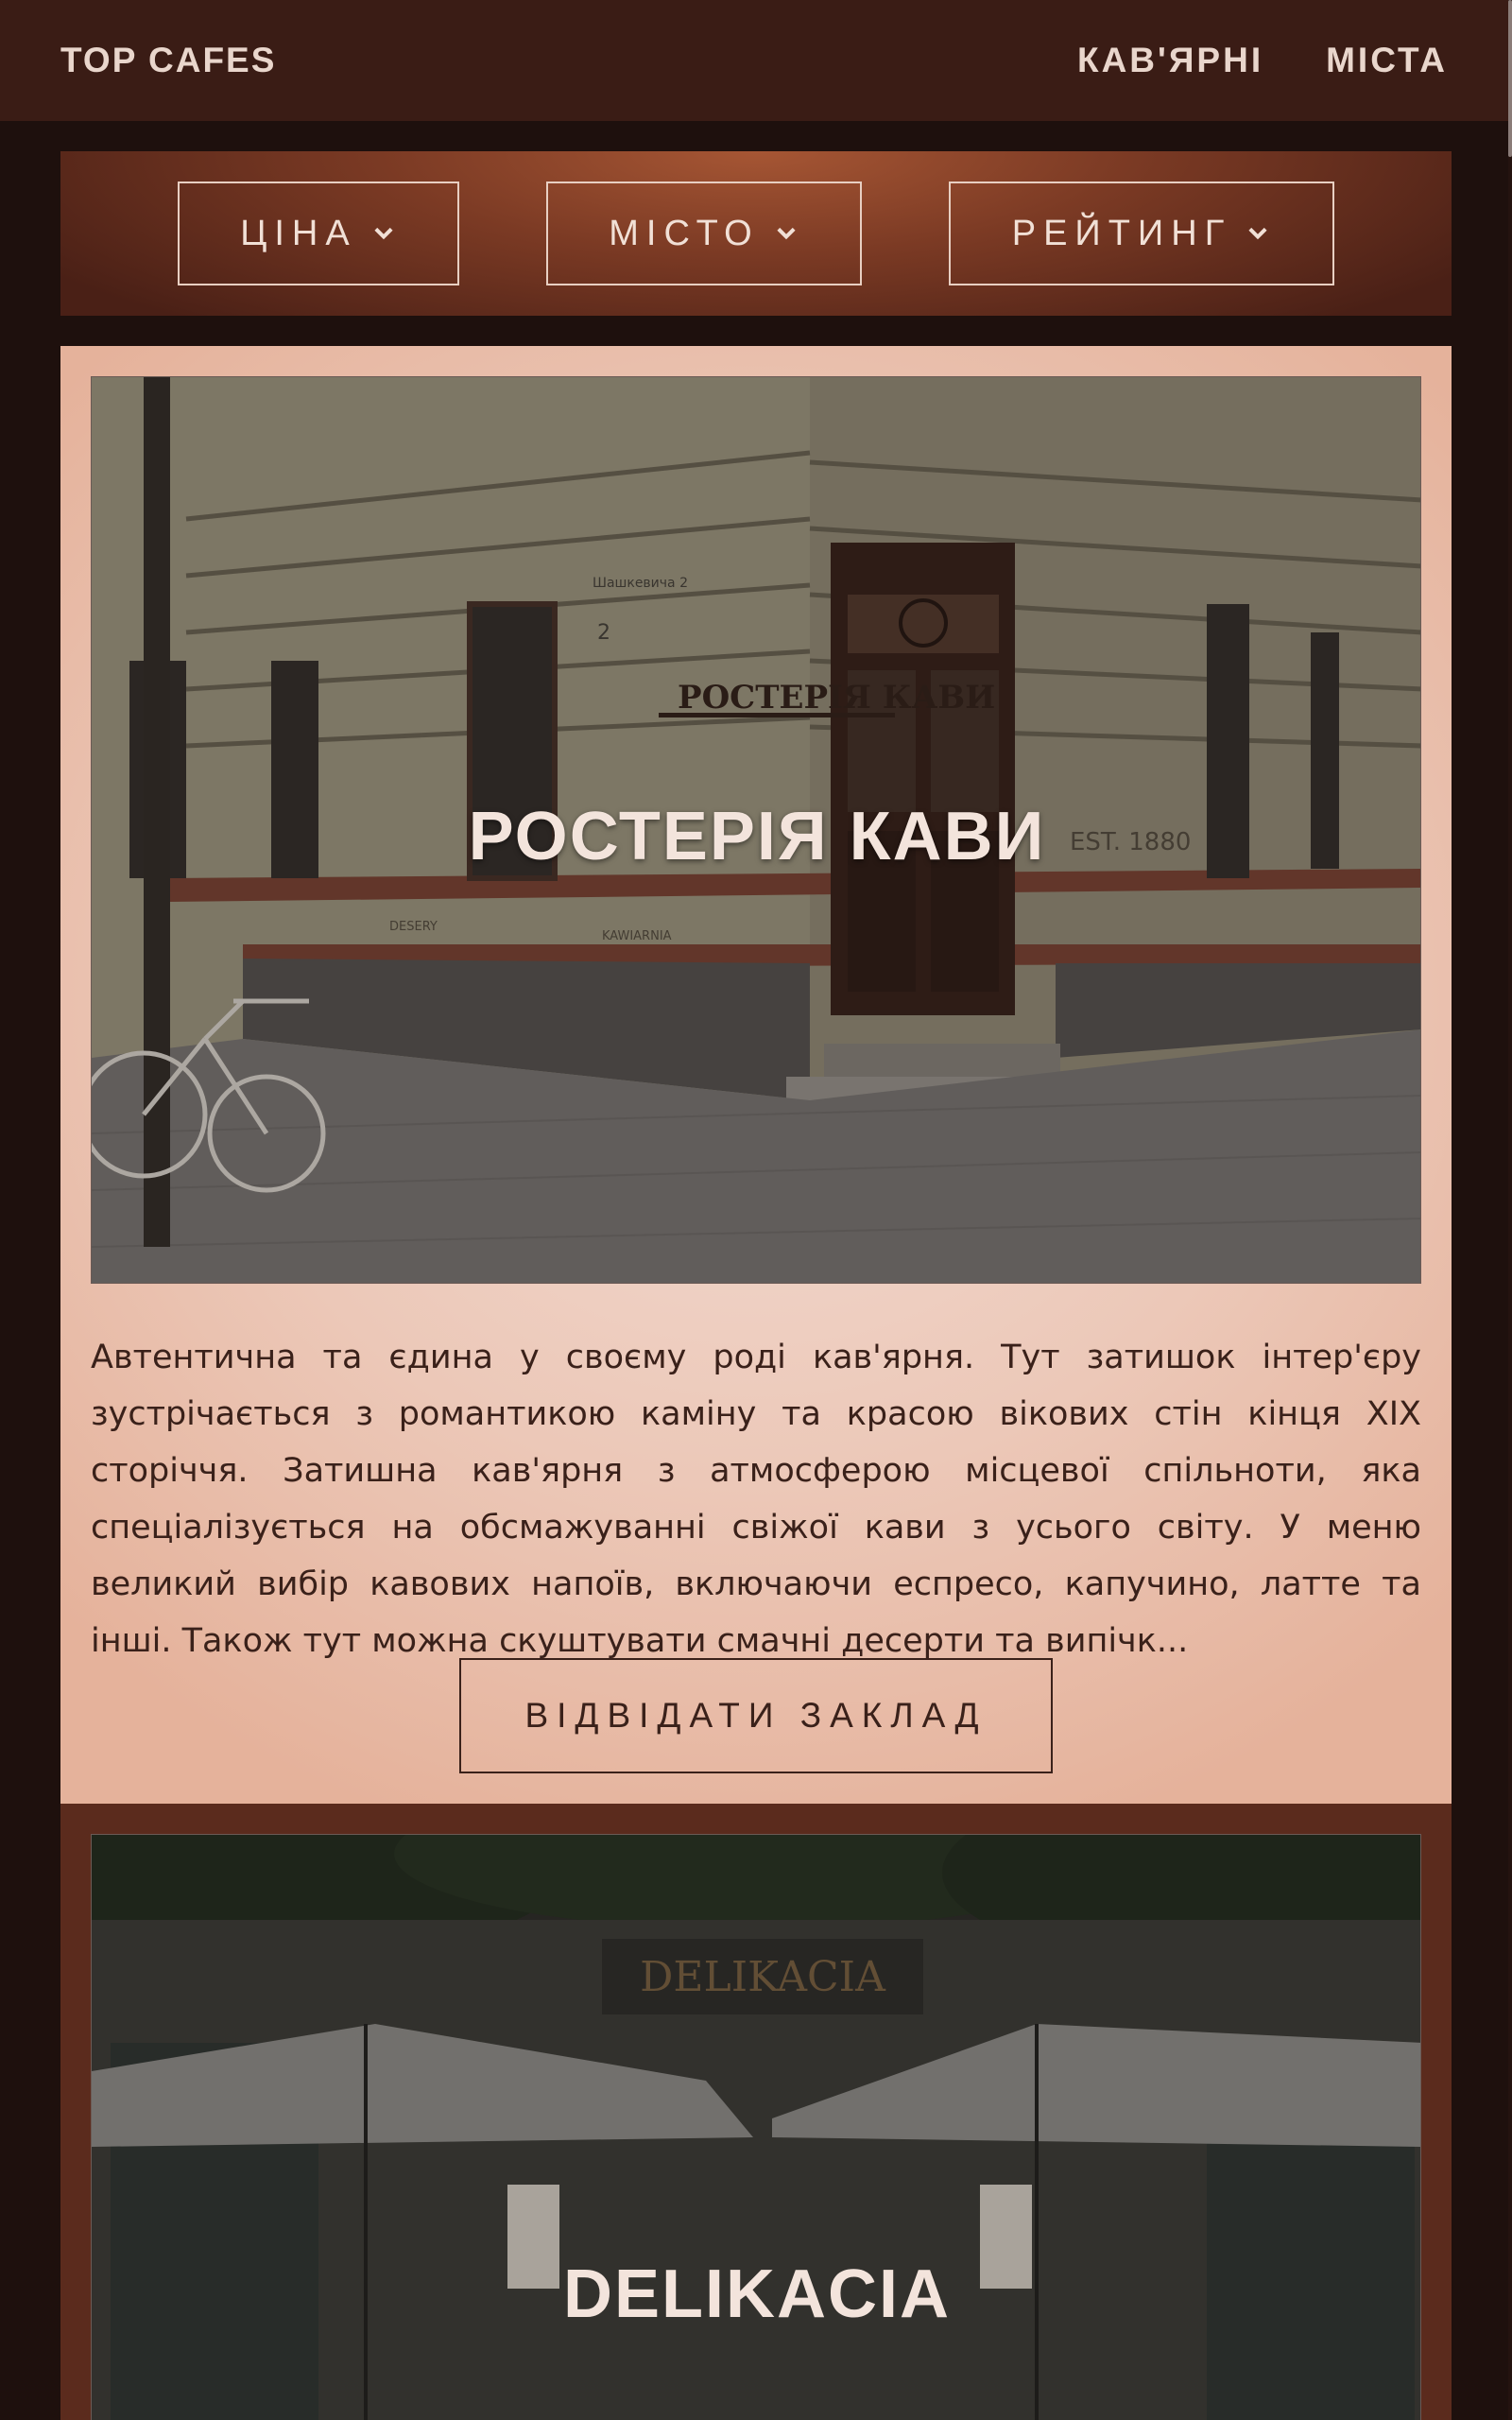  I want to click on scrollbar-thumb, so click(1510, 79).